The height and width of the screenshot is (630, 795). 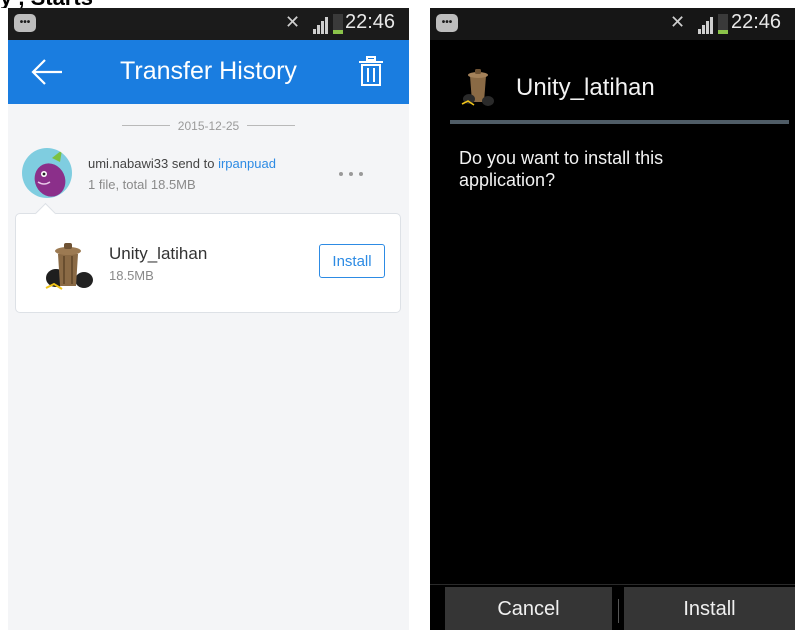 I want to click on history-date: 2015-12-25, so click(x=208, y=125).